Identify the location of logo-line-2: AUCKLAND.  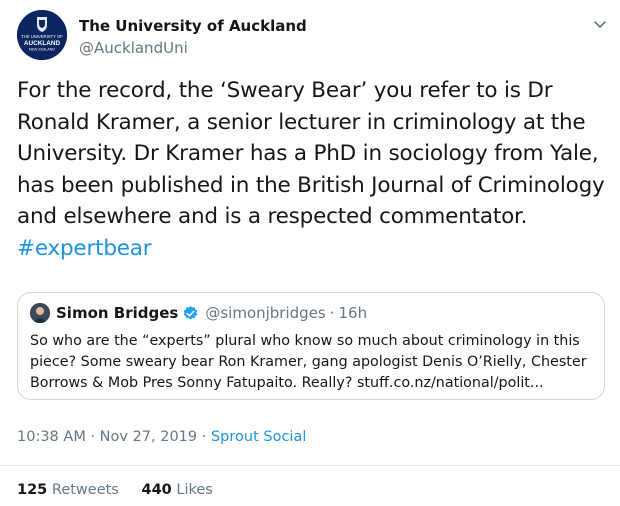
(42, 43).